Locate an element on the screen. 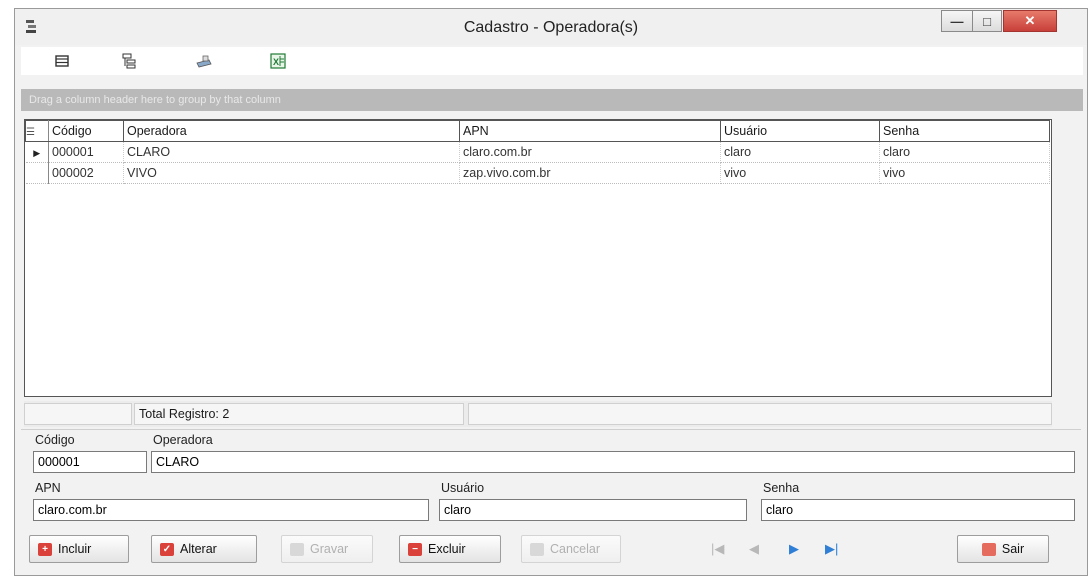  maximize-button: □ is located at coordinates (987, 21).